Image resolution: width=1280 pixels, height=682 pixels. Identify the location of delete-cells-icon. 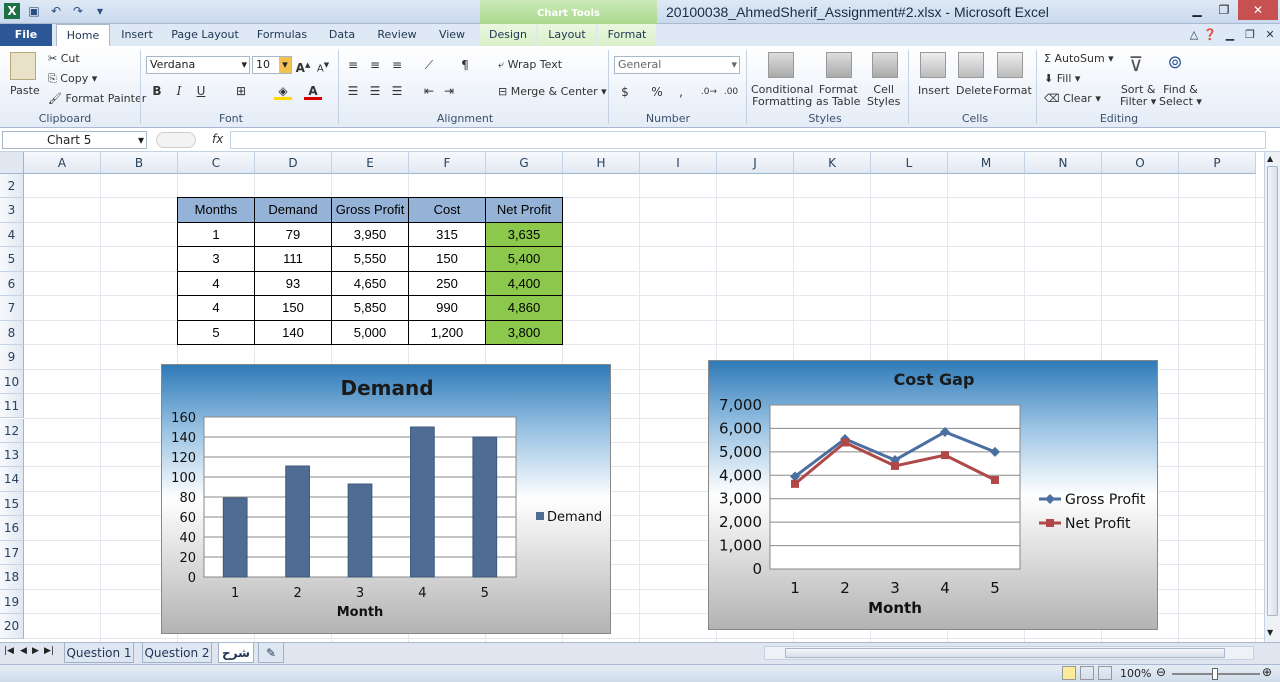
(971, 65).